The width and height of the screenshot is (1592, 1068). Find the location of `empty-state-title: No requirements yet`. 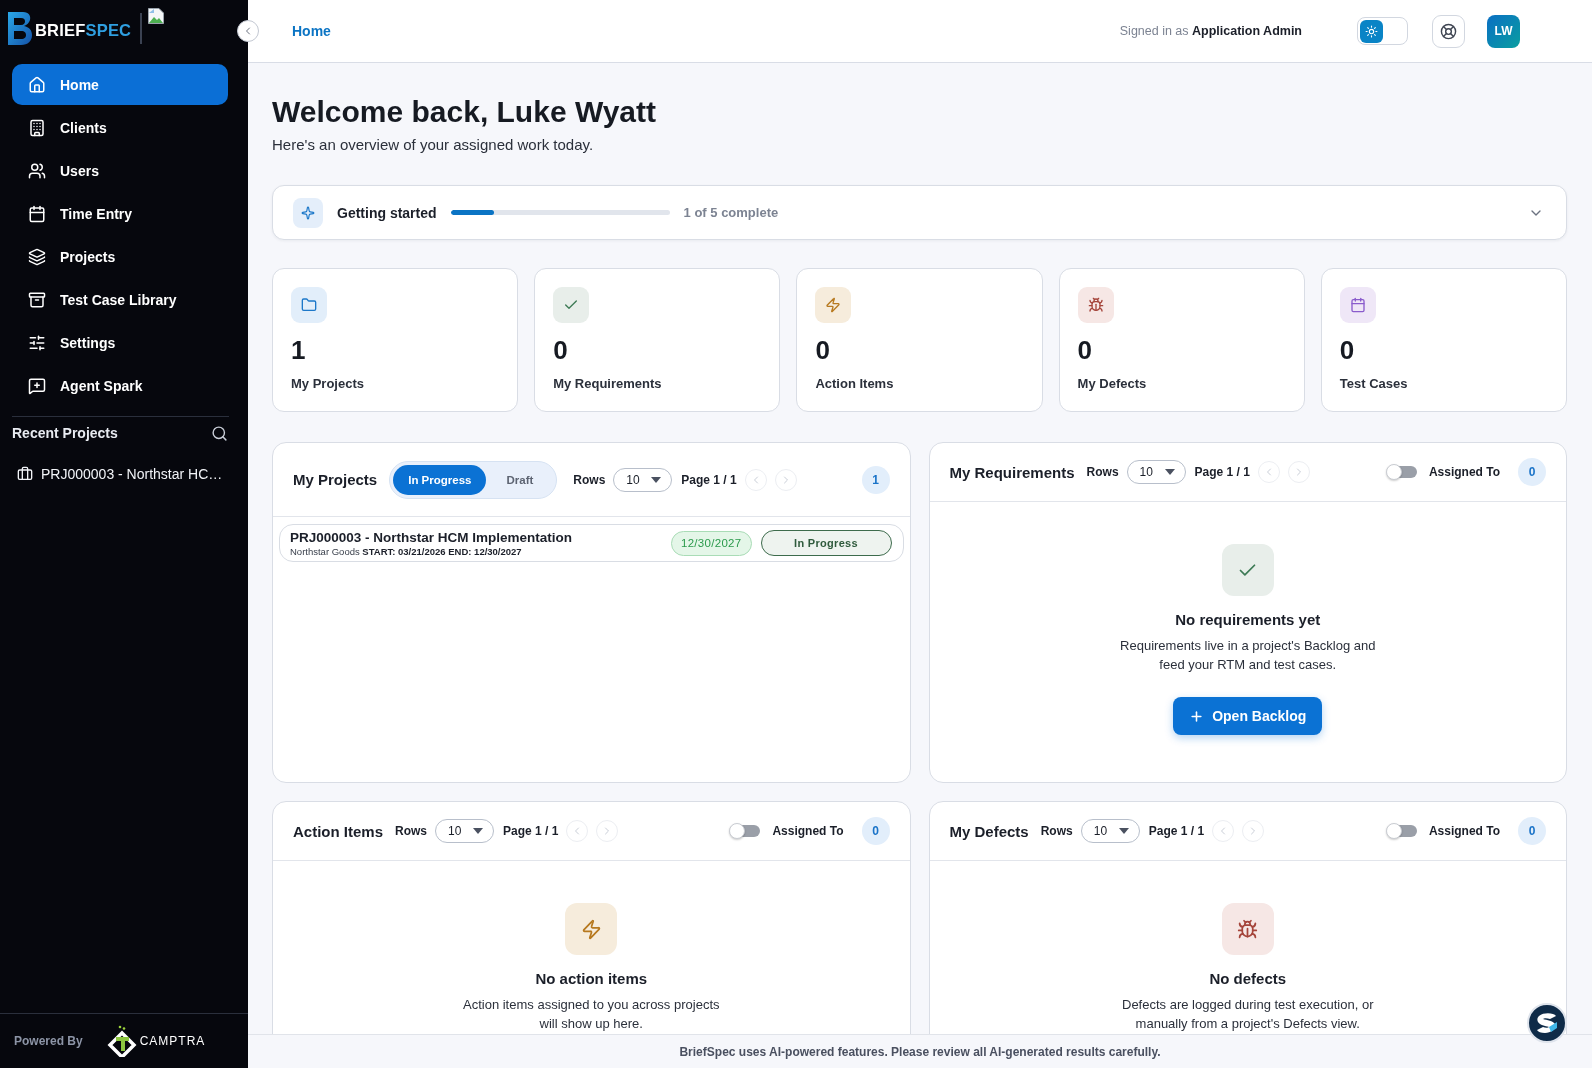

empty-state-title: No requirements yet is located at coordinates (1248, 620).